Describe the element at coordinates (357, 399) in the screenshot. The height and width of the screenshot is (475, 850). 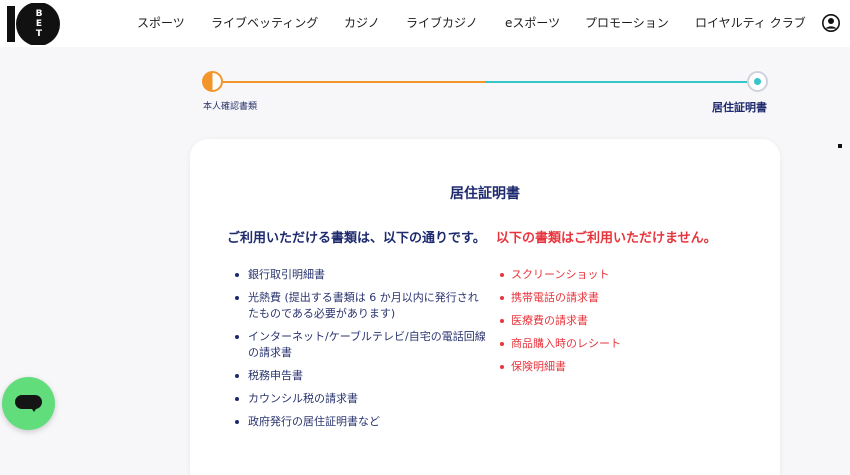
I see `list-item: カウンシル税の請求書` at that location.